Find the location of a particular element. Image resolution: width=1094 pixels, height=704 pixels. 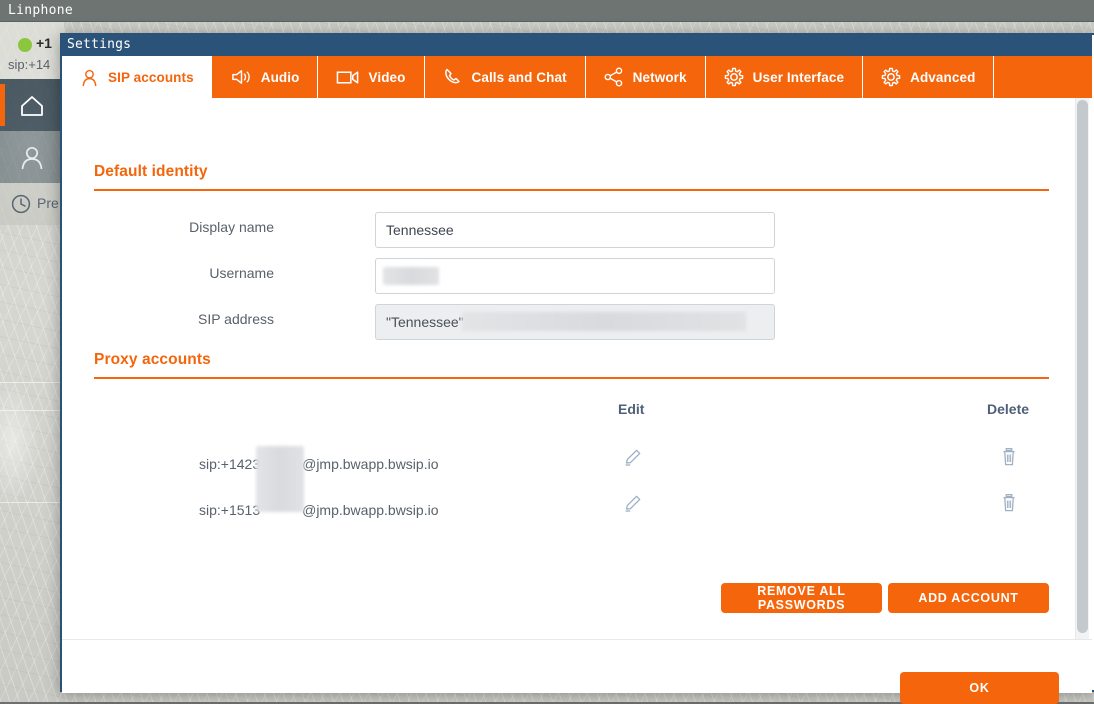

tab-user-interface: User Interface is located at coordinates (785, 77).